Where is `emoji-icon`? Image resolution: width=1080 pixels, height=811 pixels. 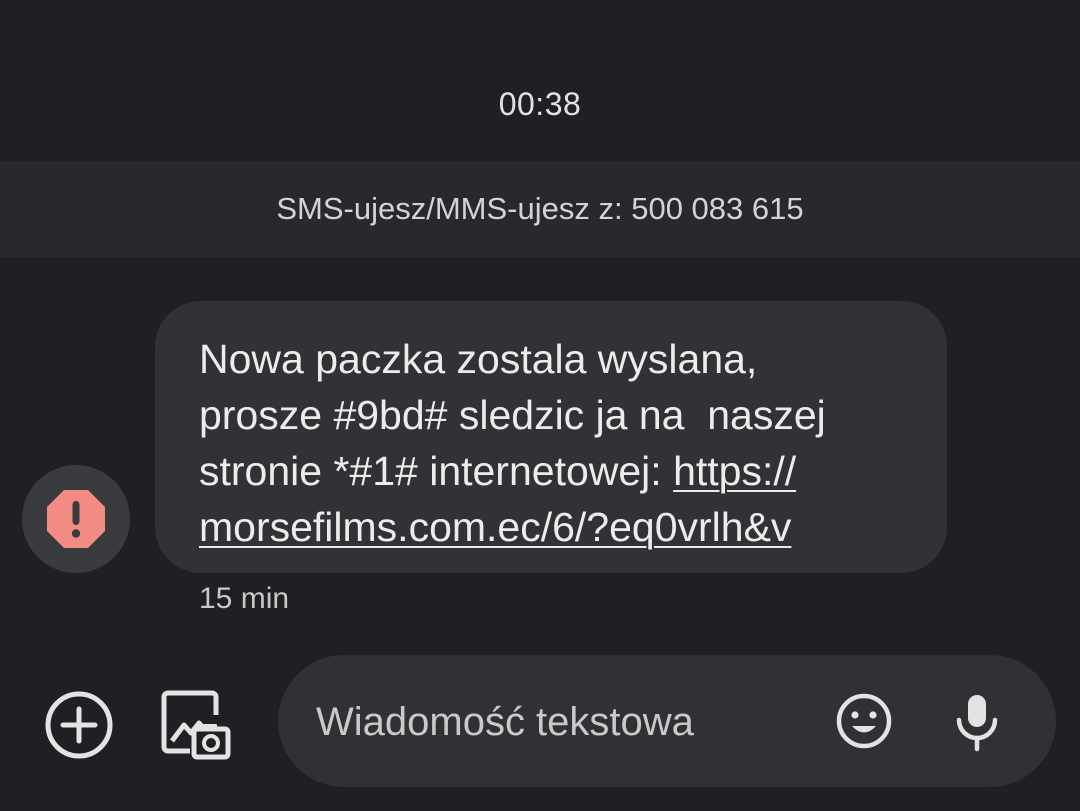
emoji-icon is located at coordinates (864, 721).